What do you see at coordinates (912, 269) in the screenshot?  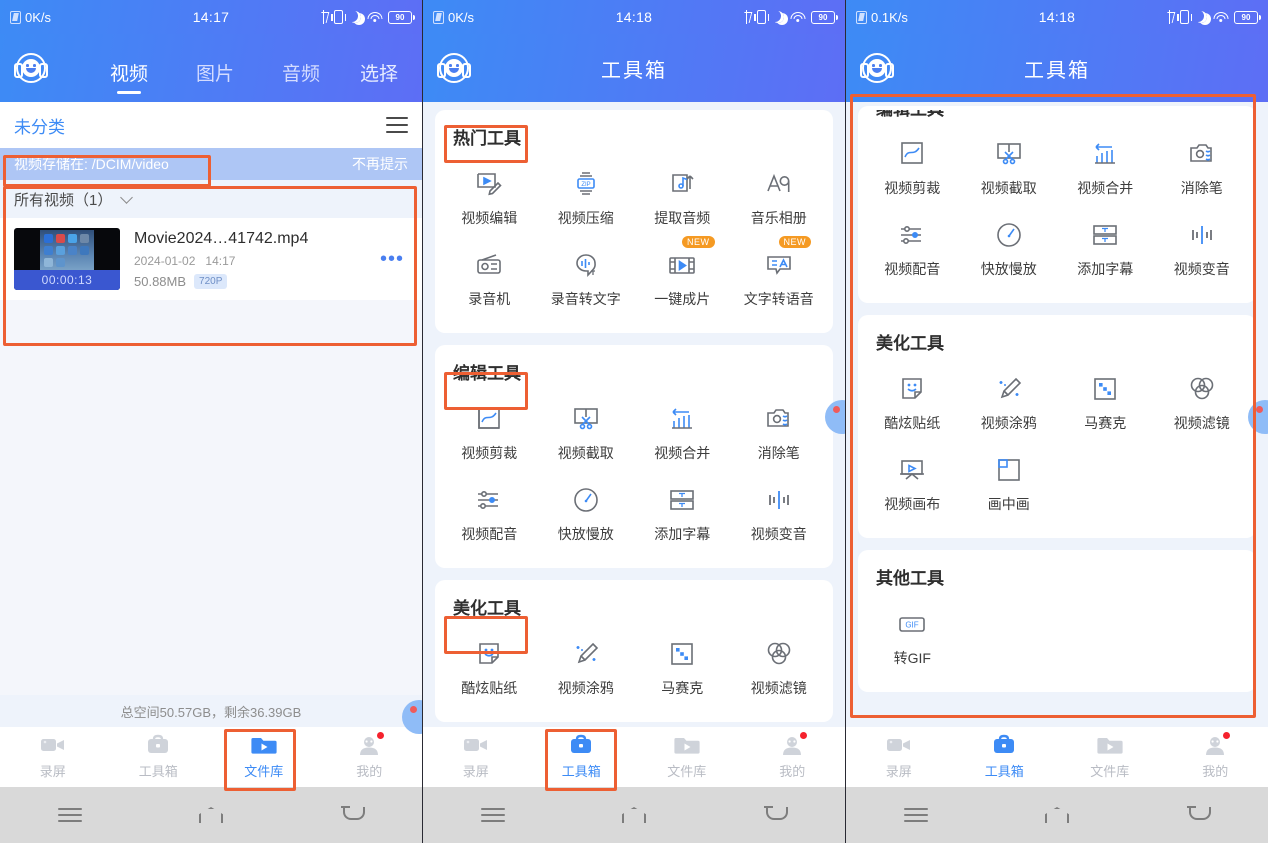 I see `tool-label: 视频配音` at bounding box center [912, 269].